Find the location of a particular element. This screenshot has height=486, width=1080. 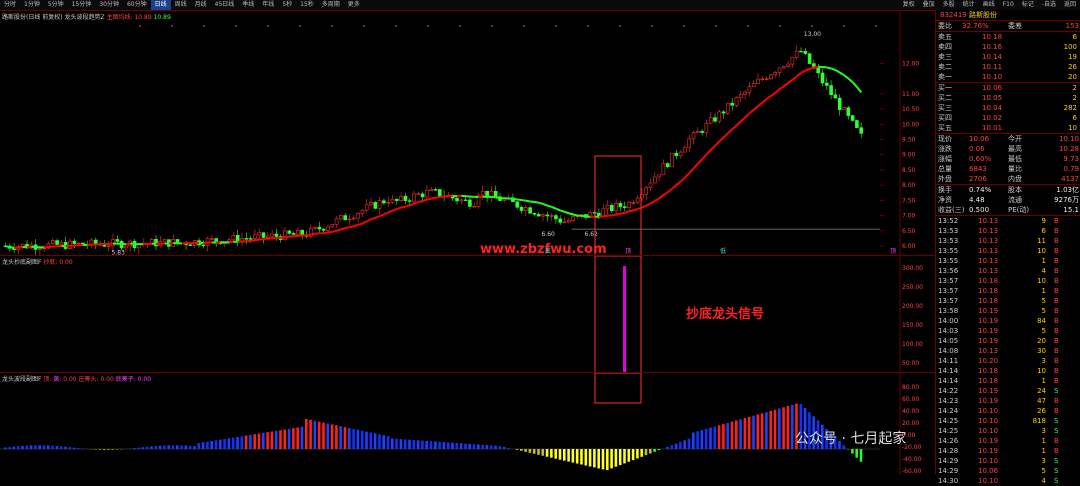

tick-row: 14:0810.1330B is located at coordinates (1008, 351).